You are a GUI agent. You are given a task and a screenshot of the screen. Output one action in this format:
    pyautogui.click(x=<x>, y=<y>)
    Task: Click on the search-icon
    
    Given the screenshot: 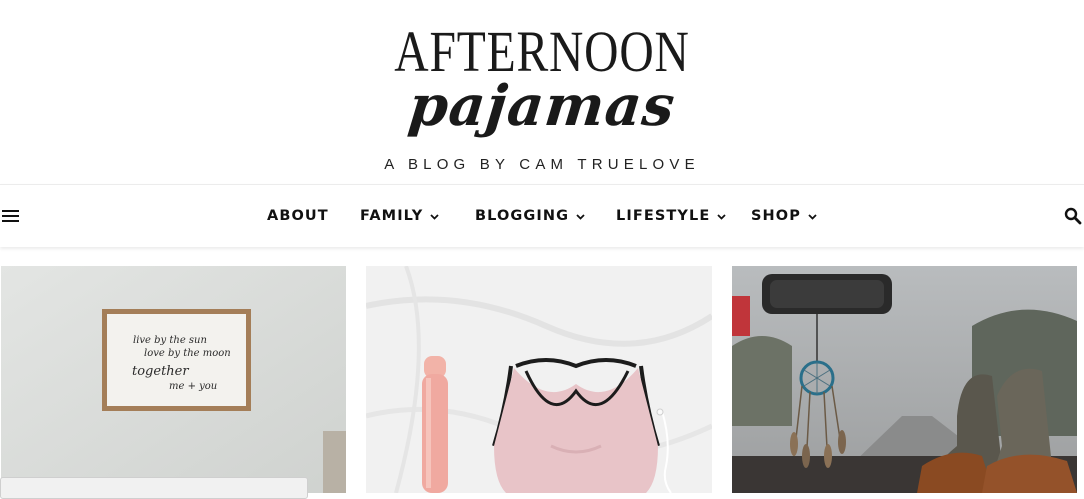 What is the action you would take?
    pyautogui.click(x=1073, y=216)
    